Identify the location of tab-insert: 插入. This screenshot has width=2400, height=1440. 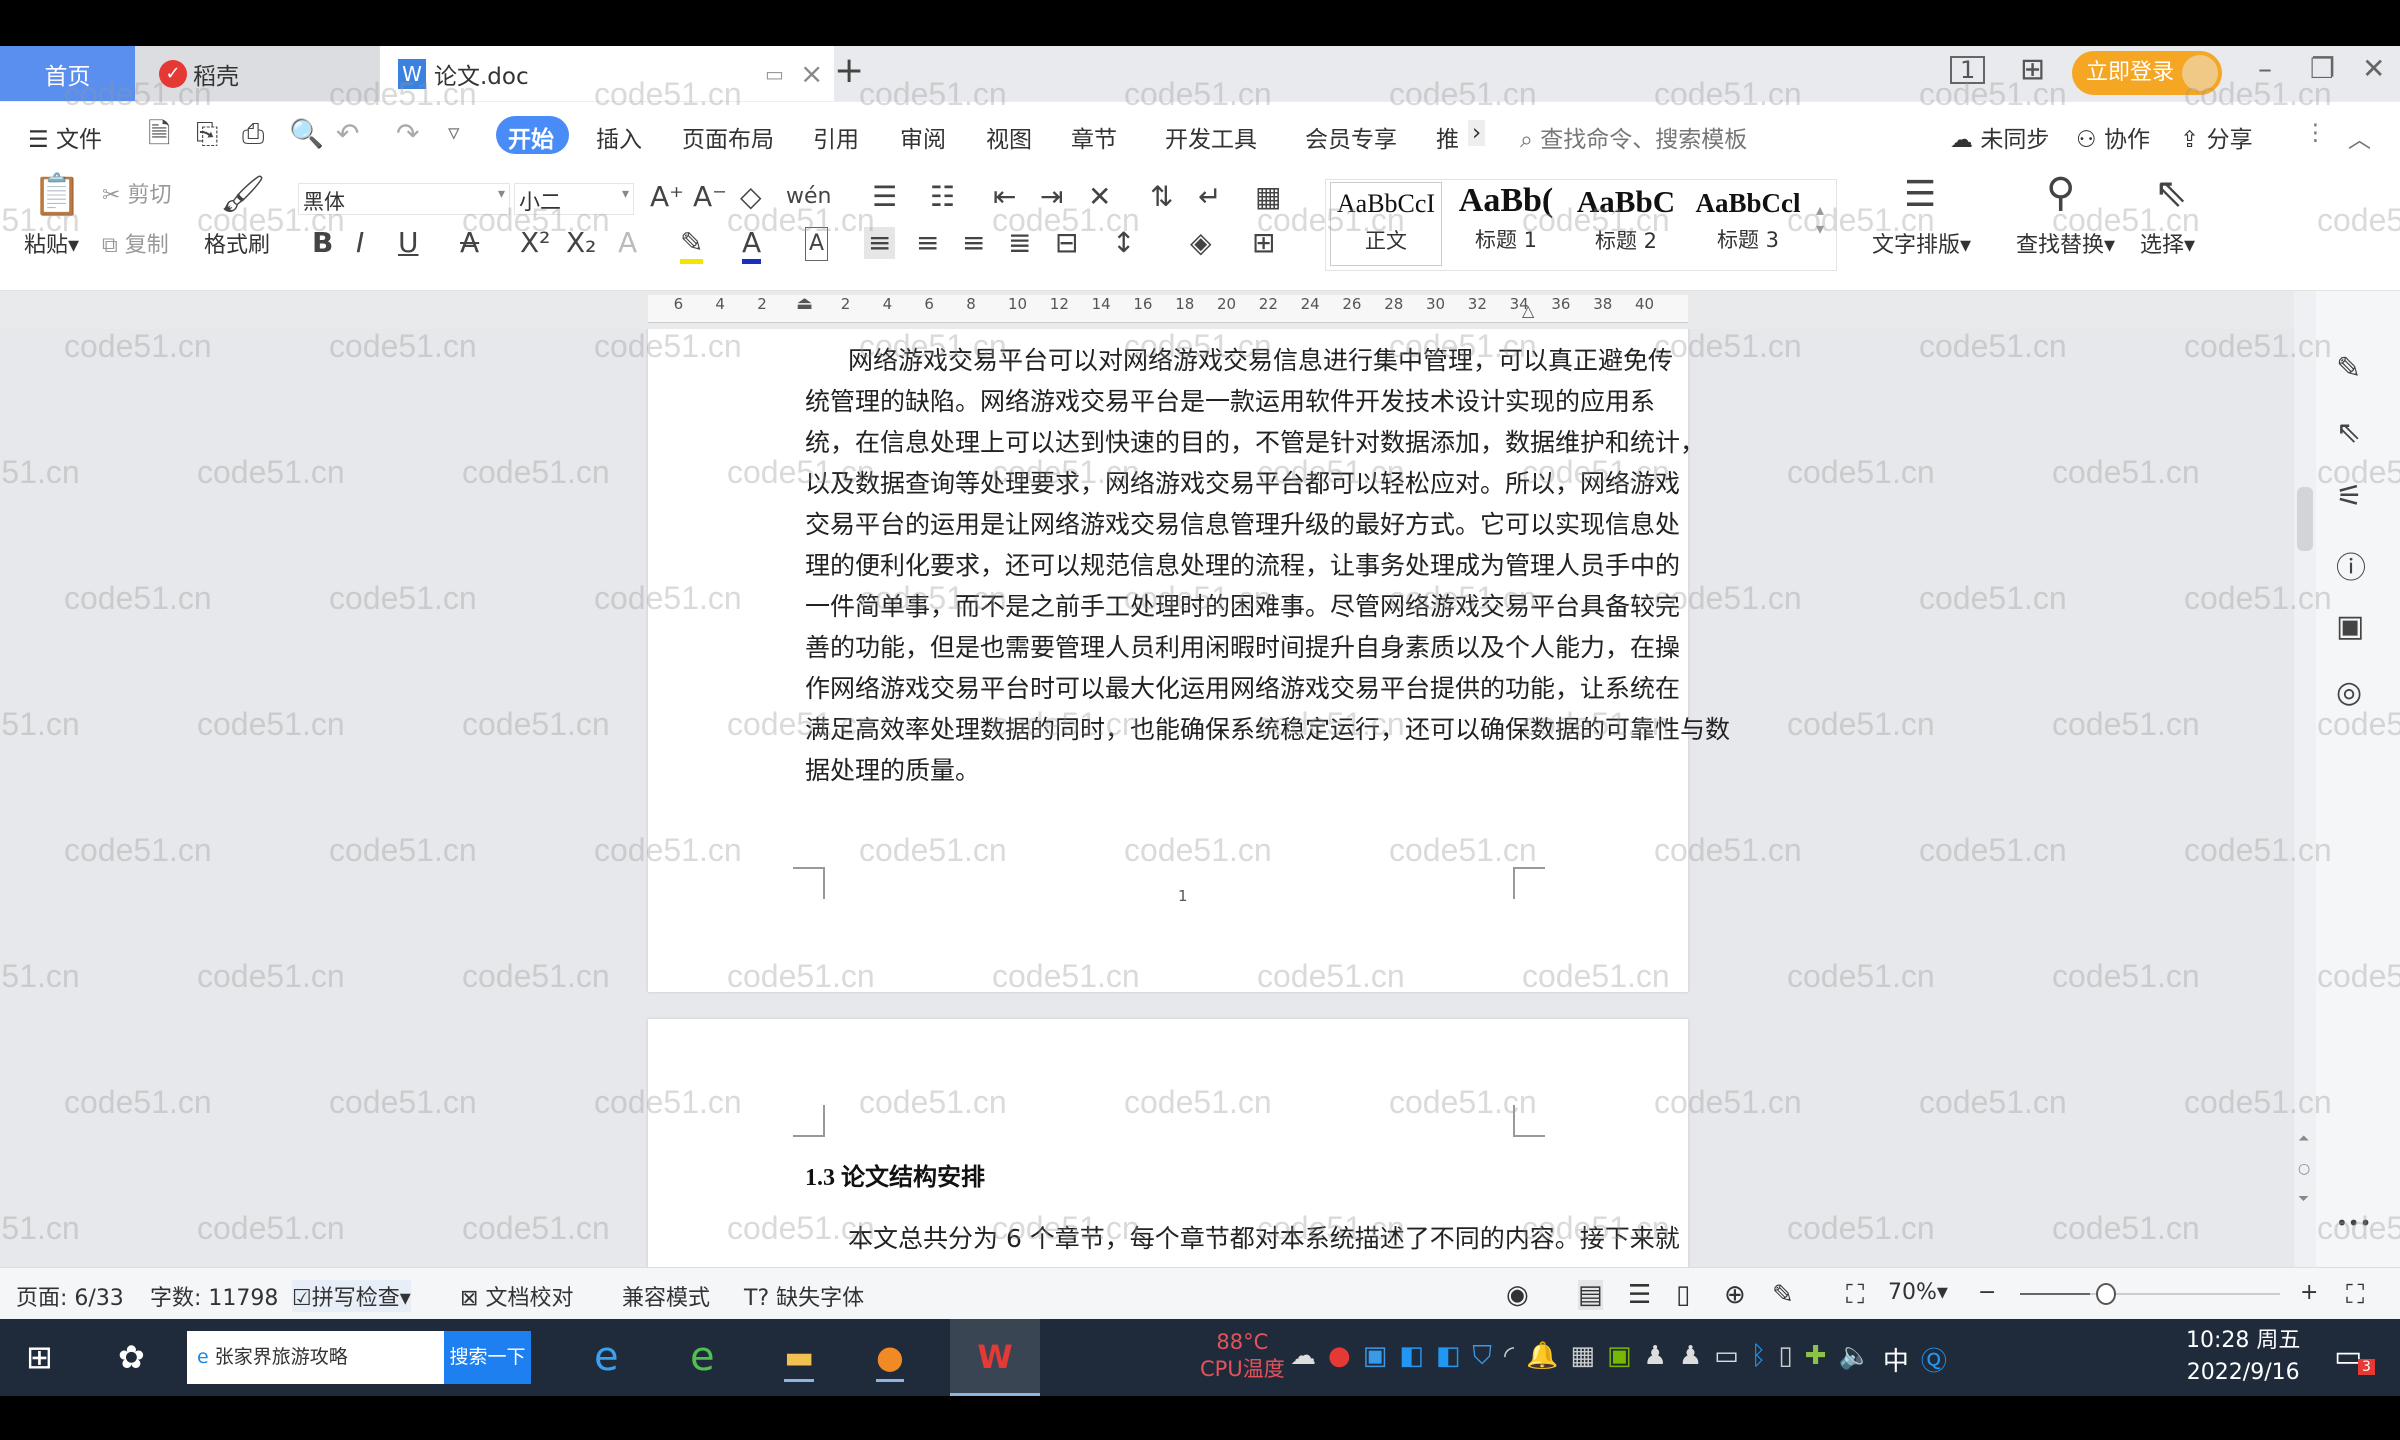
(619, 137).